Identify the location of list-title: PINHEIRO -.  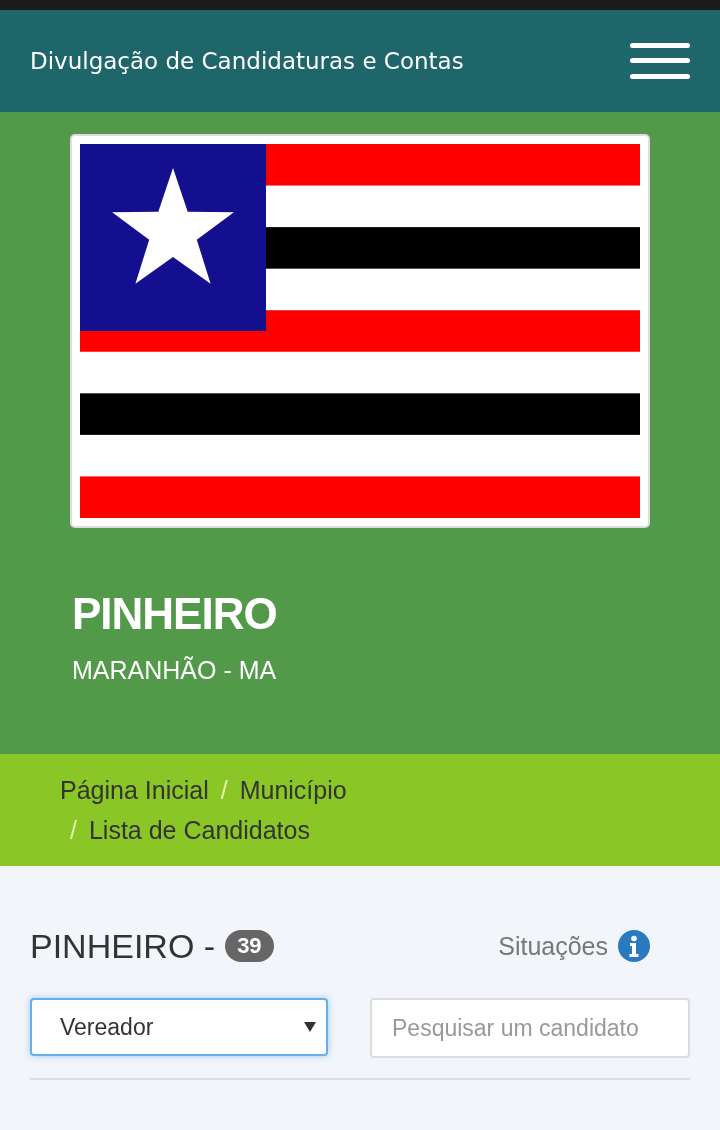
(123, 946).